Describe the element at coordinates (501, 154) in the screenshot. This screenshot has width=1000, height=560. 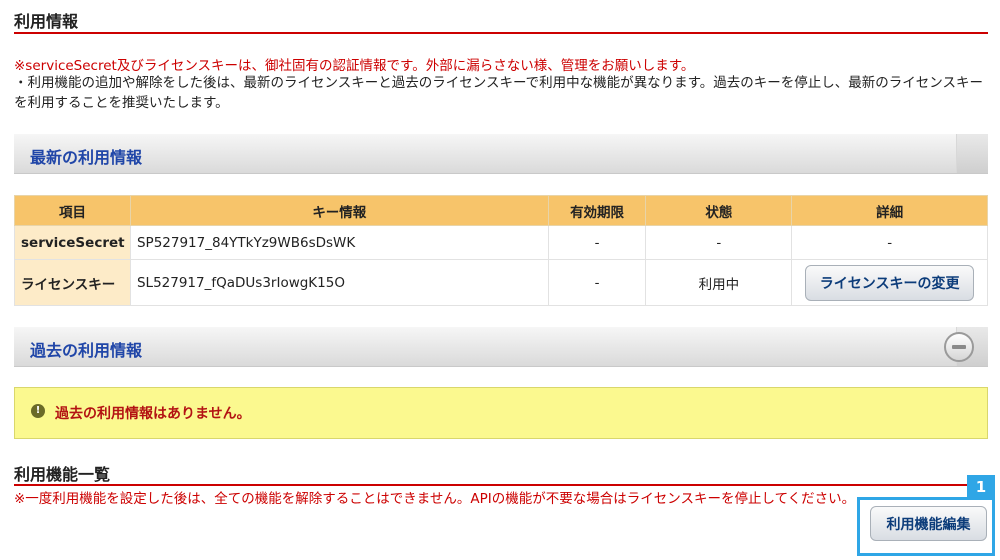
I see `latest-info-section-header: 最新の利用情報` at that location.